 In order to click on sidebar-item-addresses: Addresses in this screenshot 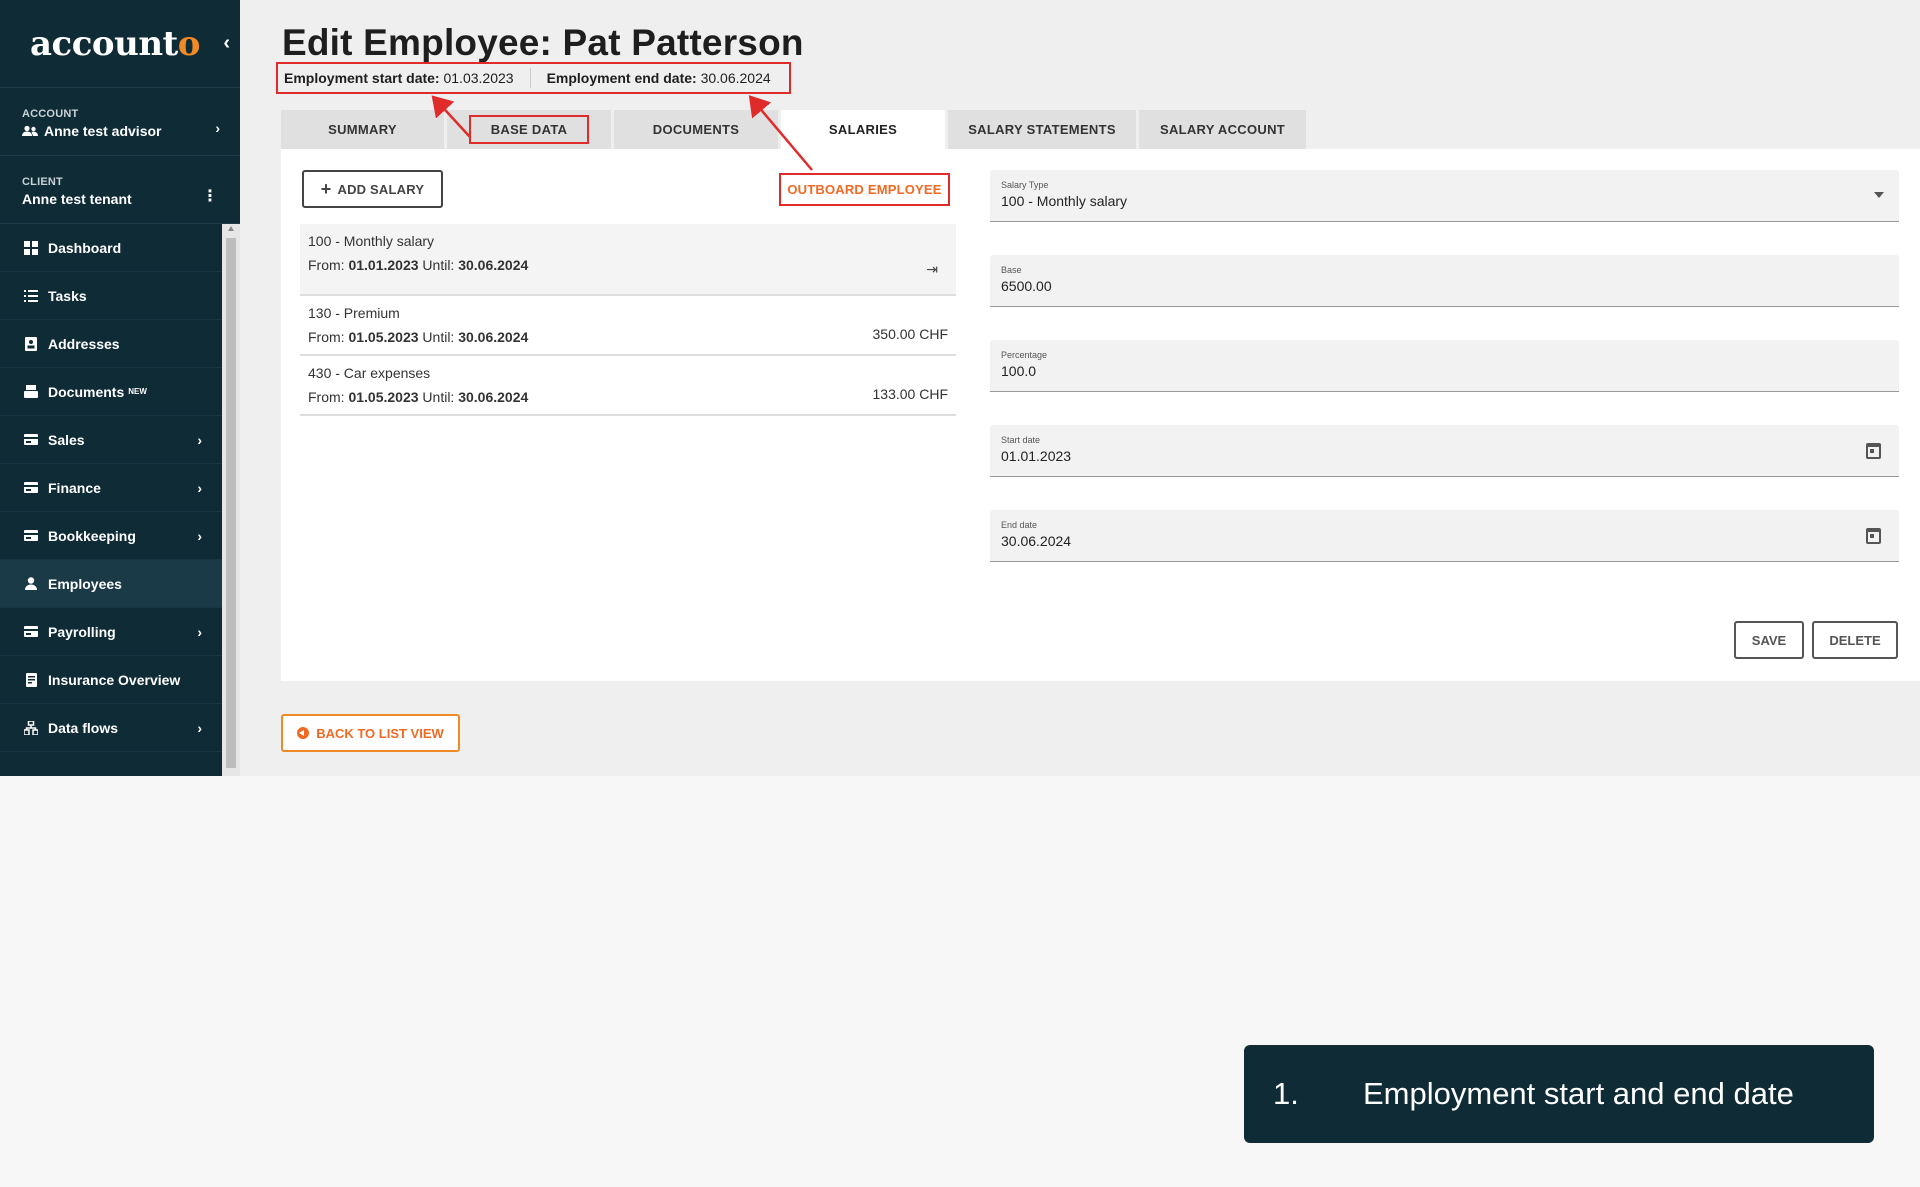, I will do `click(111, 344)`.